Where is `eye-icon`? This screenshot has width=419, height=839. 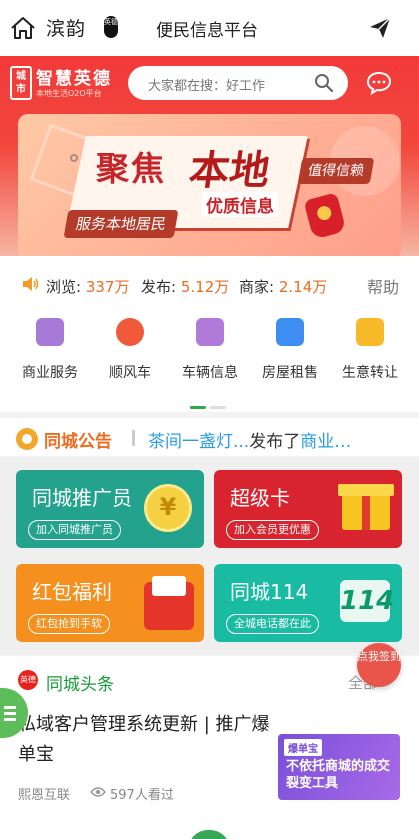
eye-icon is located at coordinates (98, 792).